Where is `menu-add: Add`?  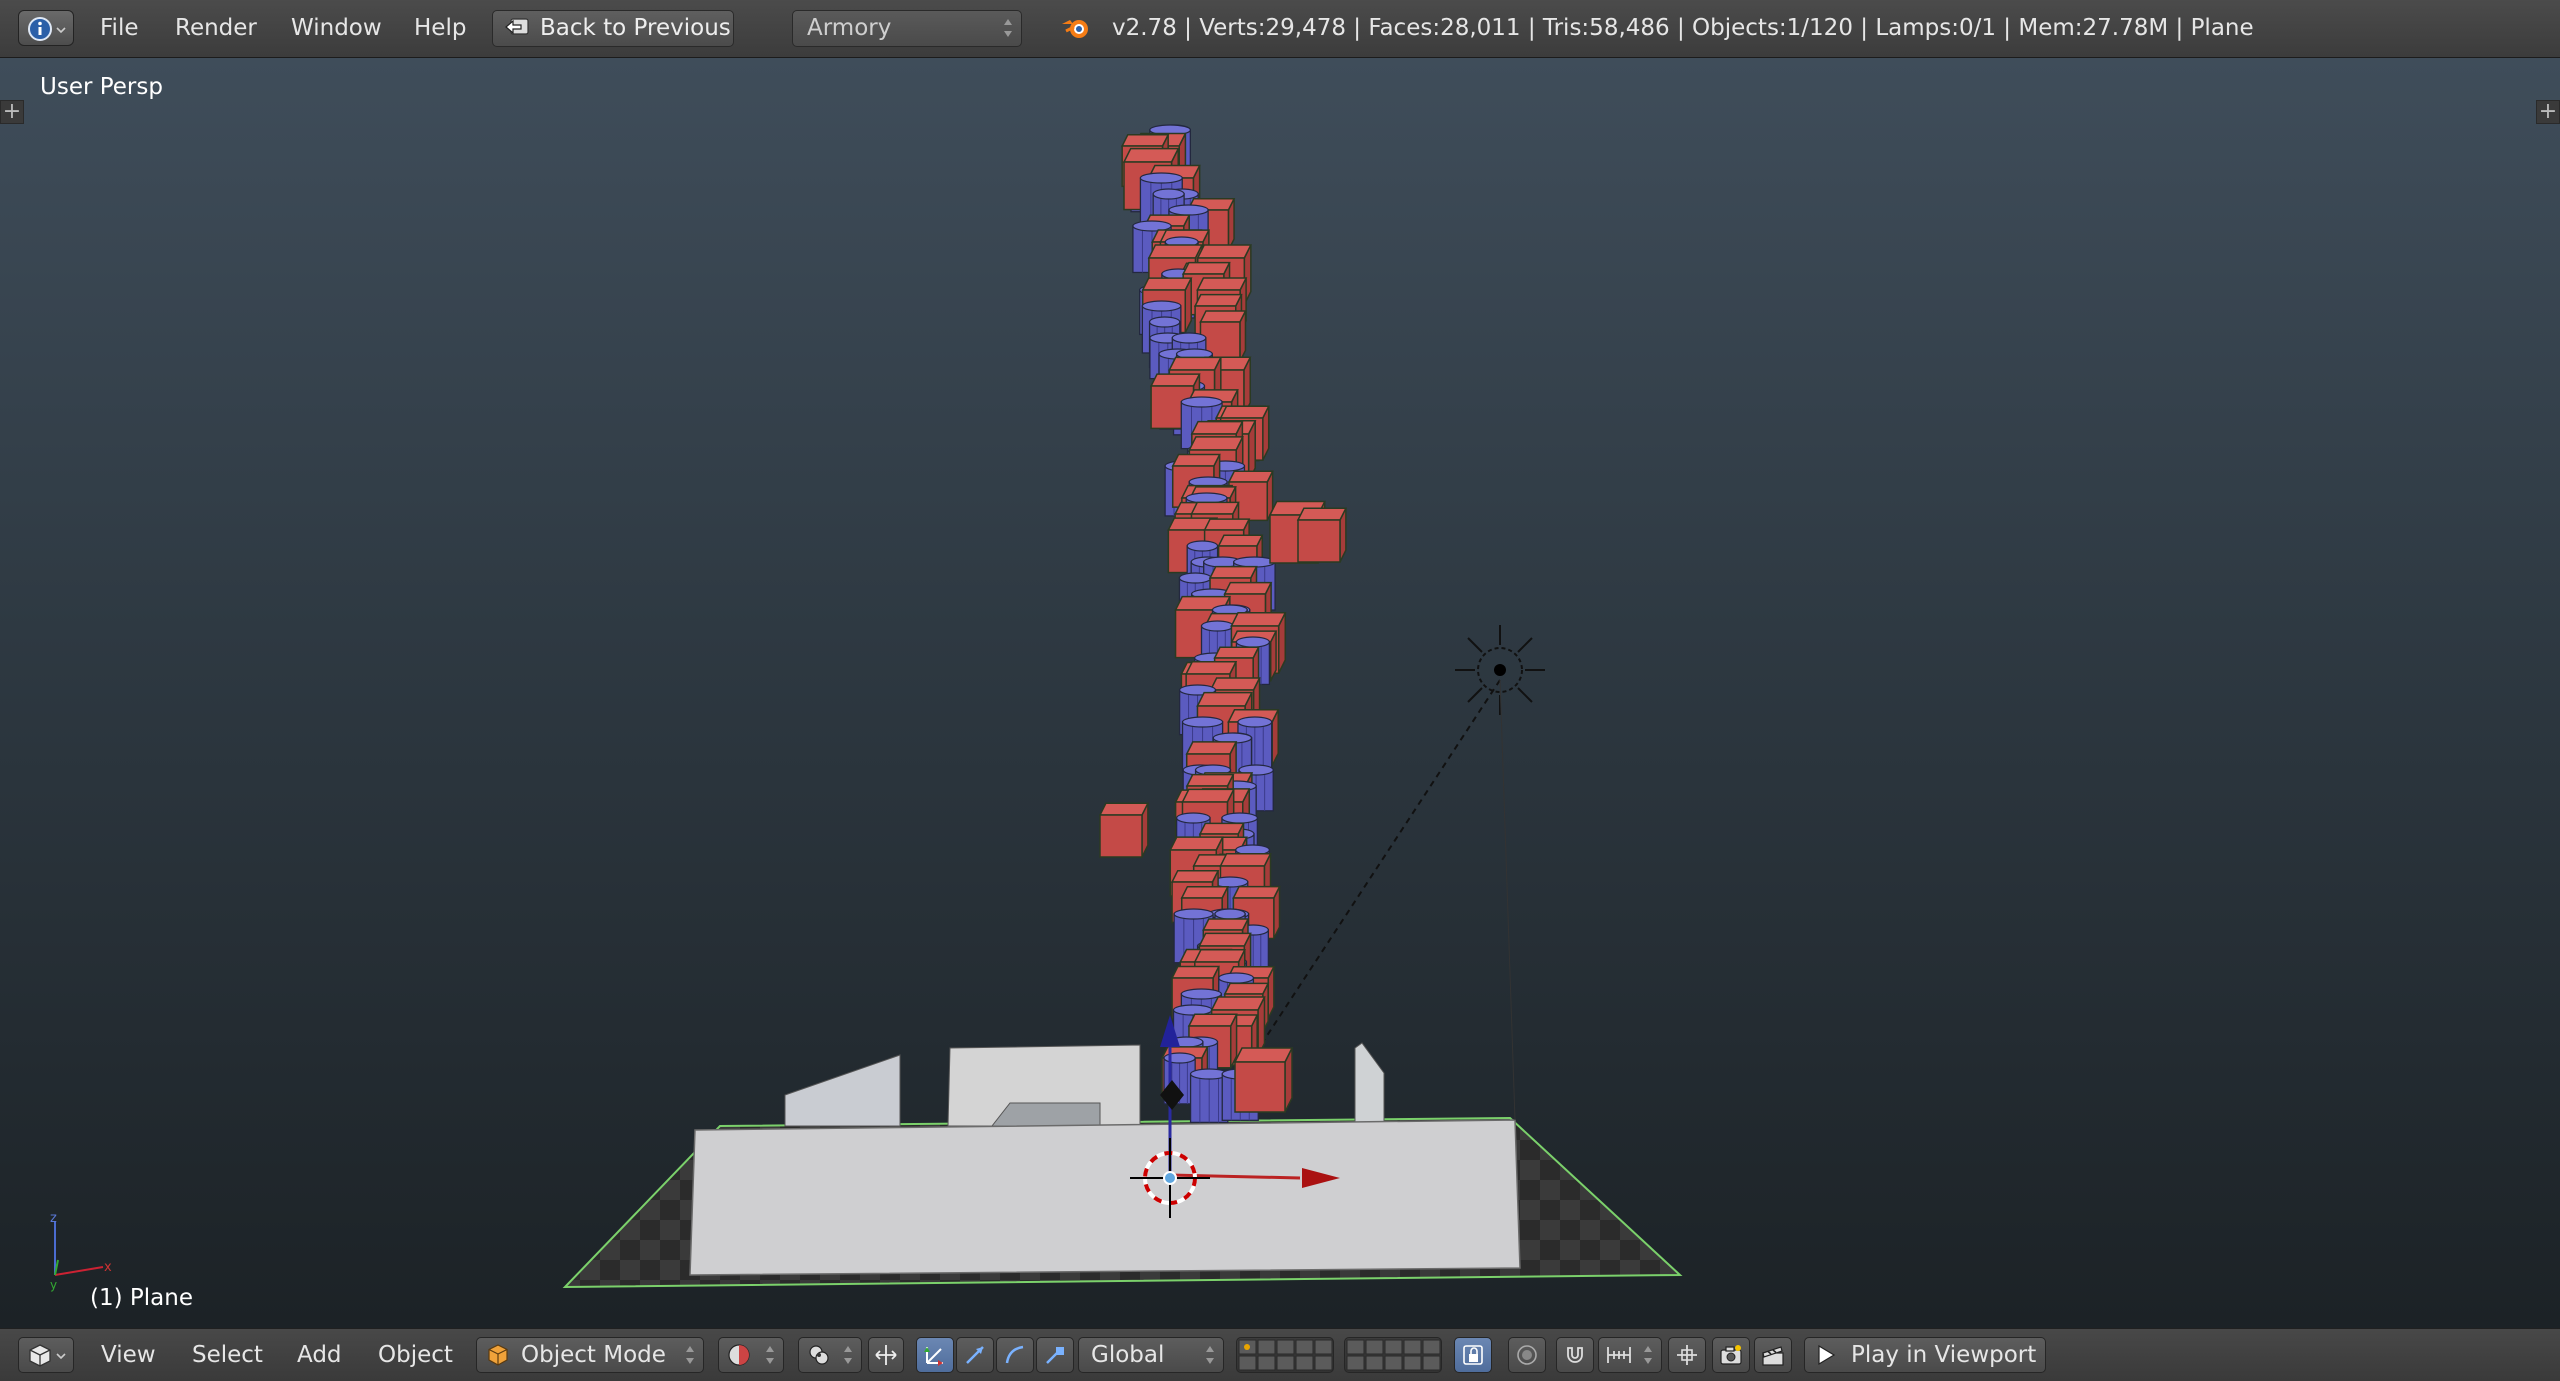 menu-add: Add is located at coordinates (319, 1355).